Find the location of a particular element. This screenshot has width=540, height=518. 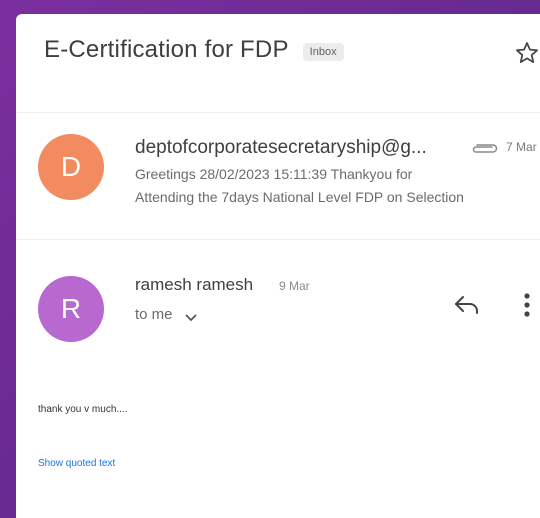

recipient-details-toggle: to me is located at coordinates (166, 314).